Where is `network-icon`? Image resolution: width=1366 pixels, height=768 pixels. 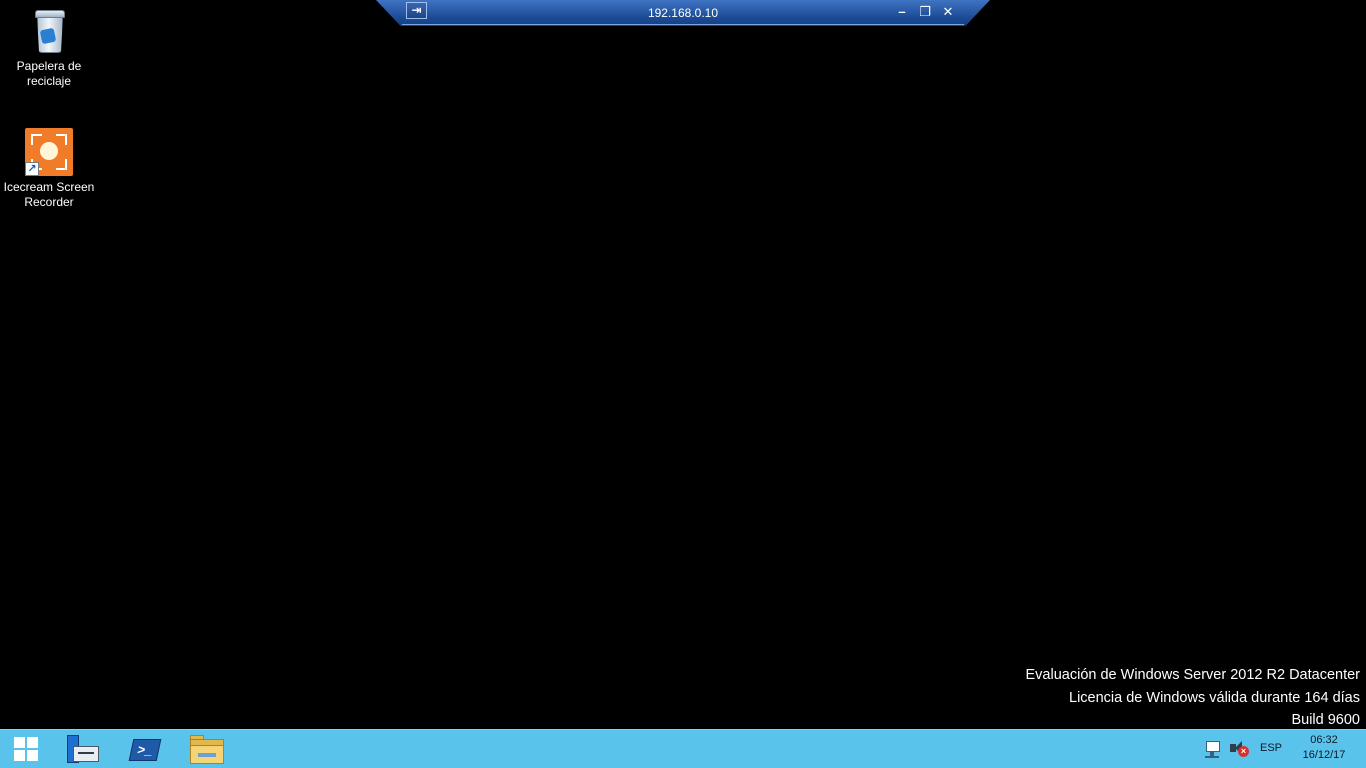
network-icon is located at coordinates (1214, 749).